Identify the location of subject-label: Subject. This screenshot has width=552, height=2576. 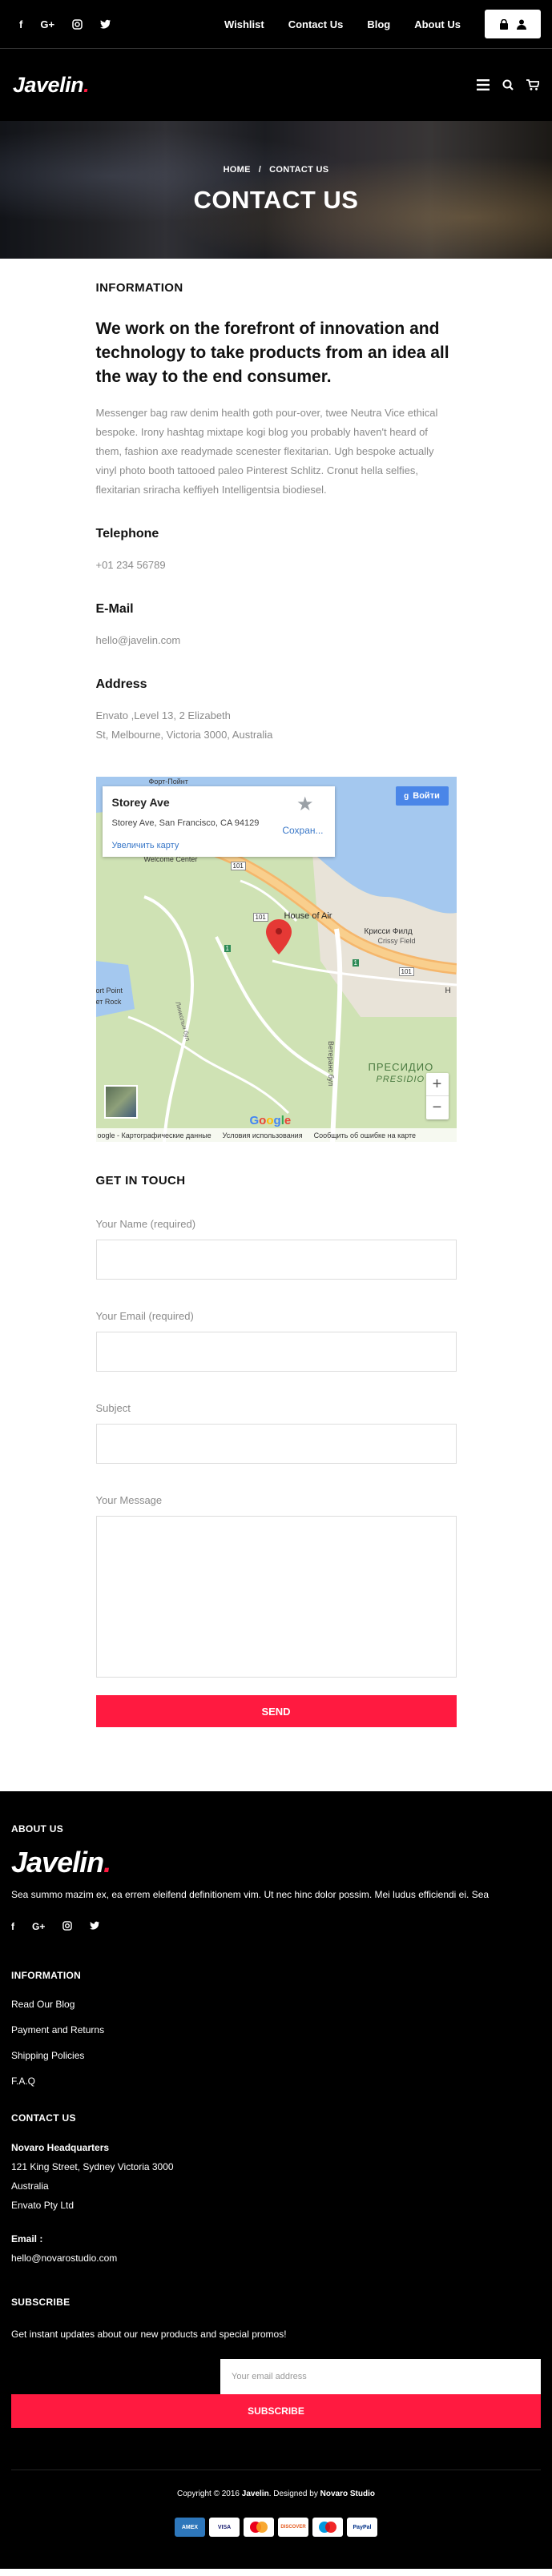
(113, 1408).